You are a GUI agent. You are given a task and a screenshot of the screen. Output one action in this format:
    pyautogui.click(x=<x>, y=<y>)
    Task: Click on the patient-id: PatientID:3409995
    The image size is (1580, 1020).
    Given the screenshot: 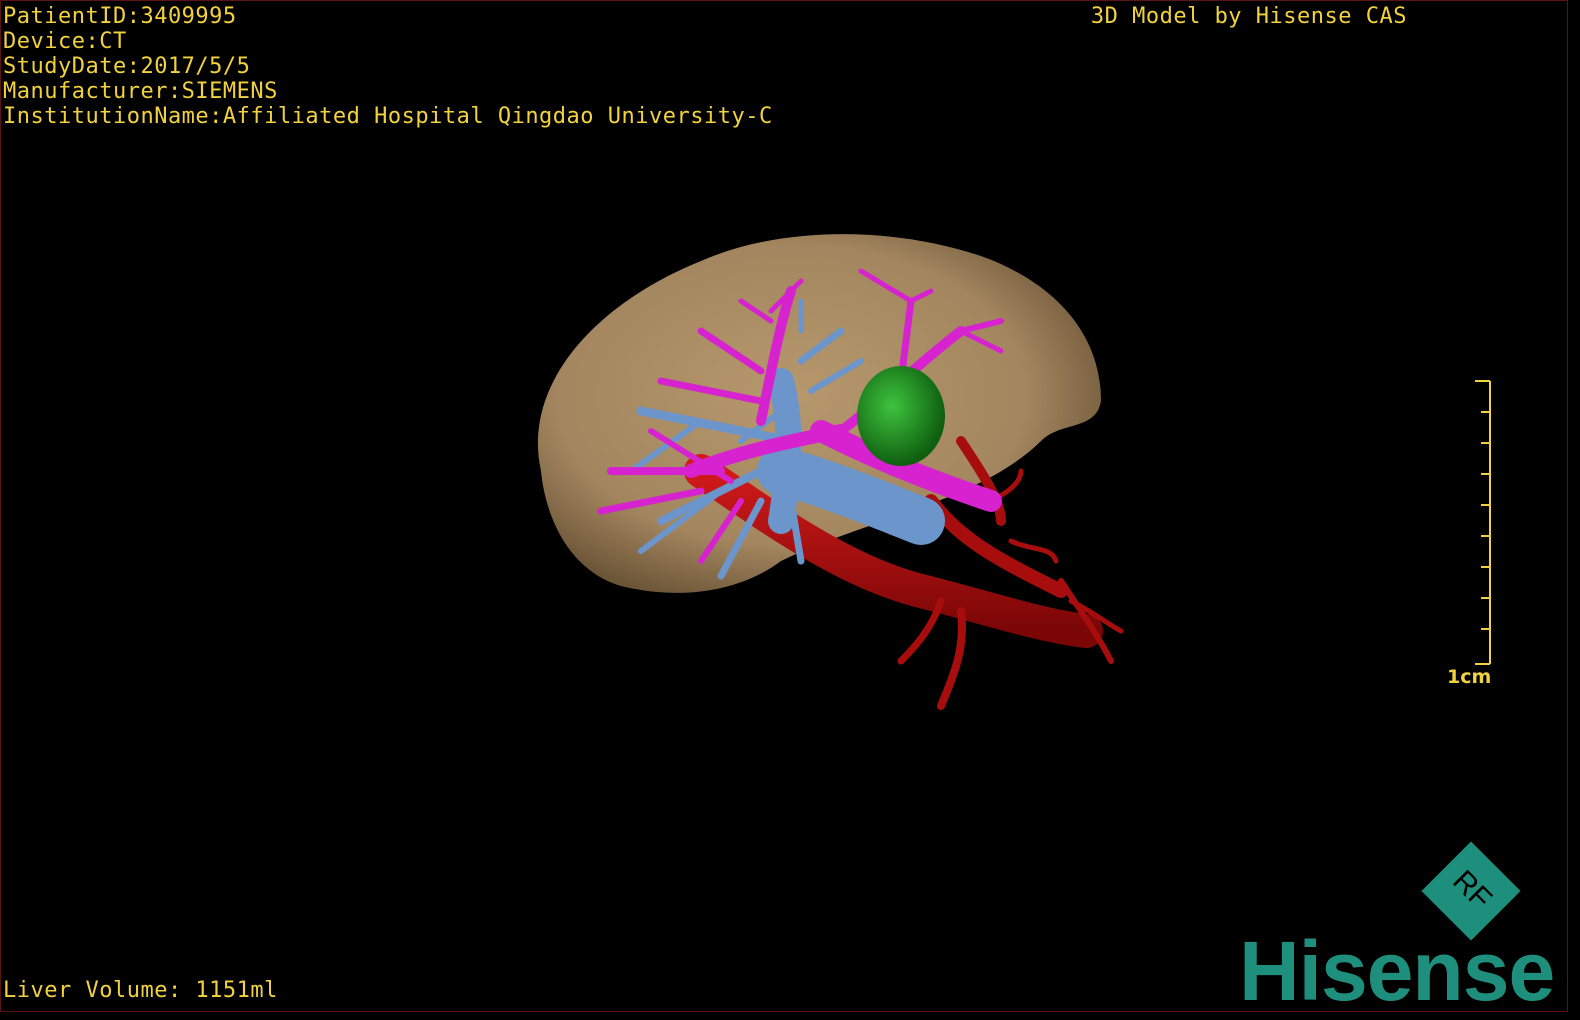 What is the action you would take?
    pyautogui.click(x=120, y=16)
    